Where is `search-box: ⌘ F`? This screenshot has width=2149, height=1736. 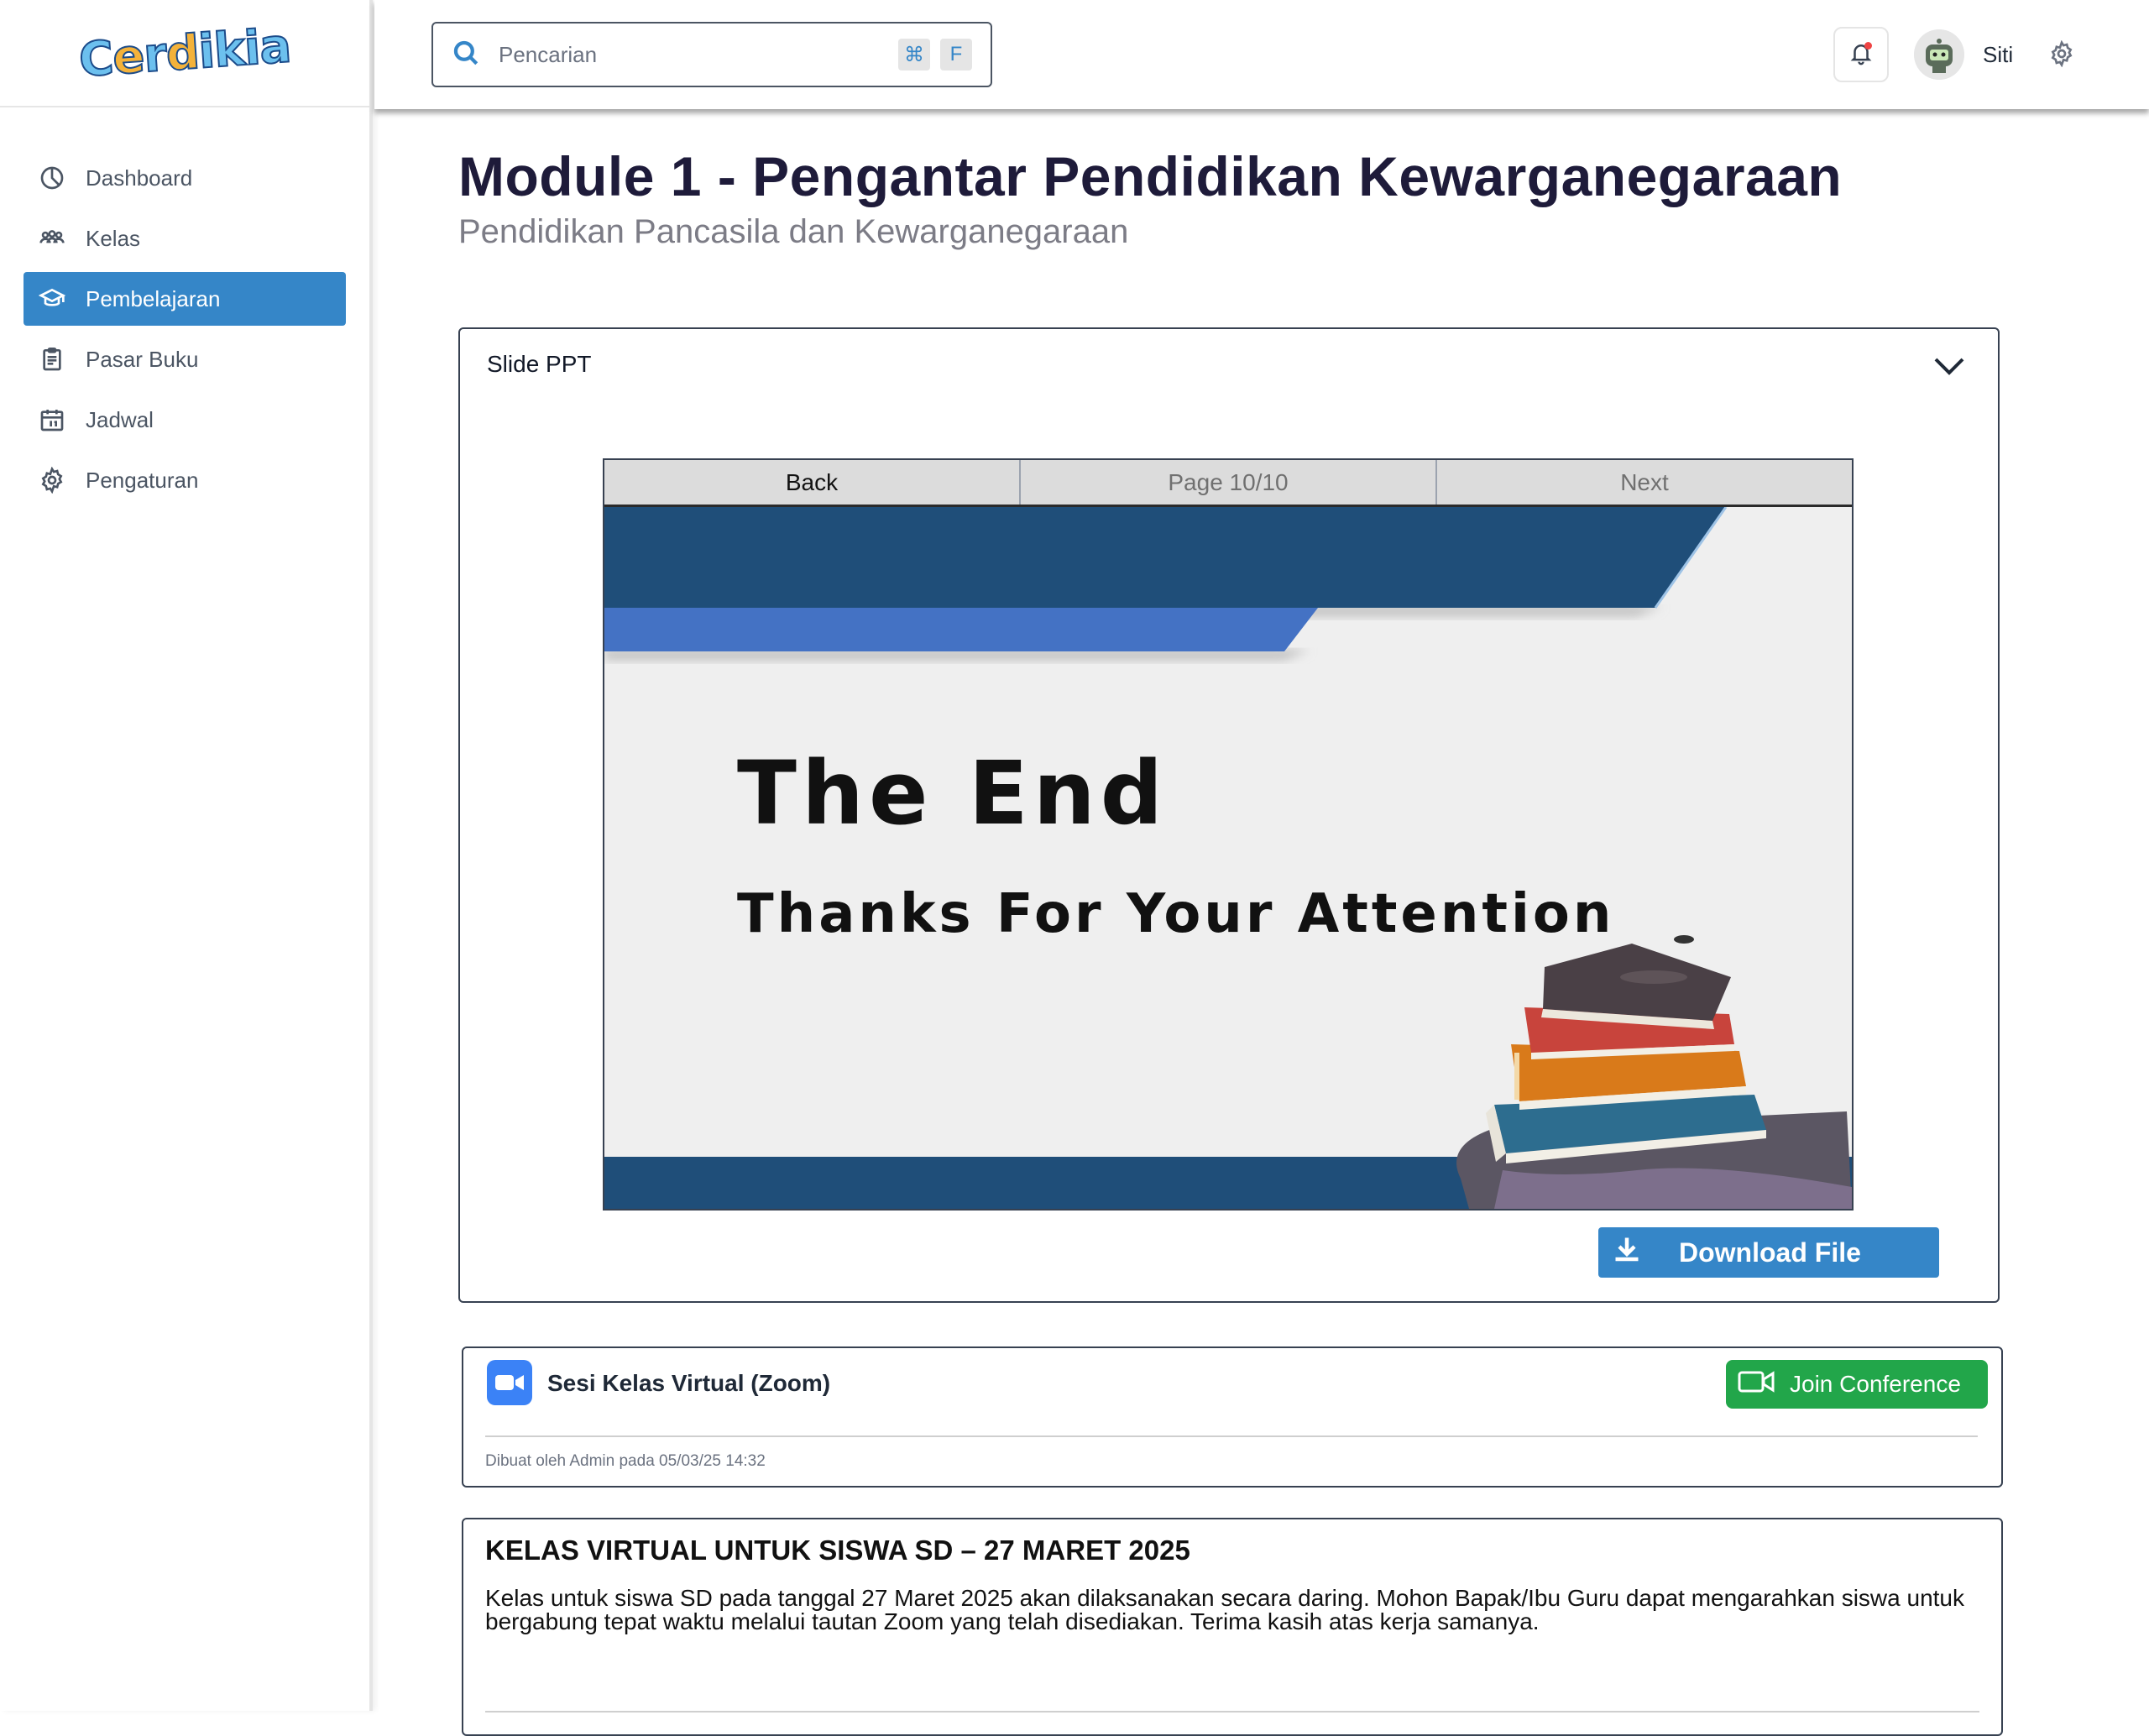 search-box: ⌘ F is located at coordinates (711, 54).